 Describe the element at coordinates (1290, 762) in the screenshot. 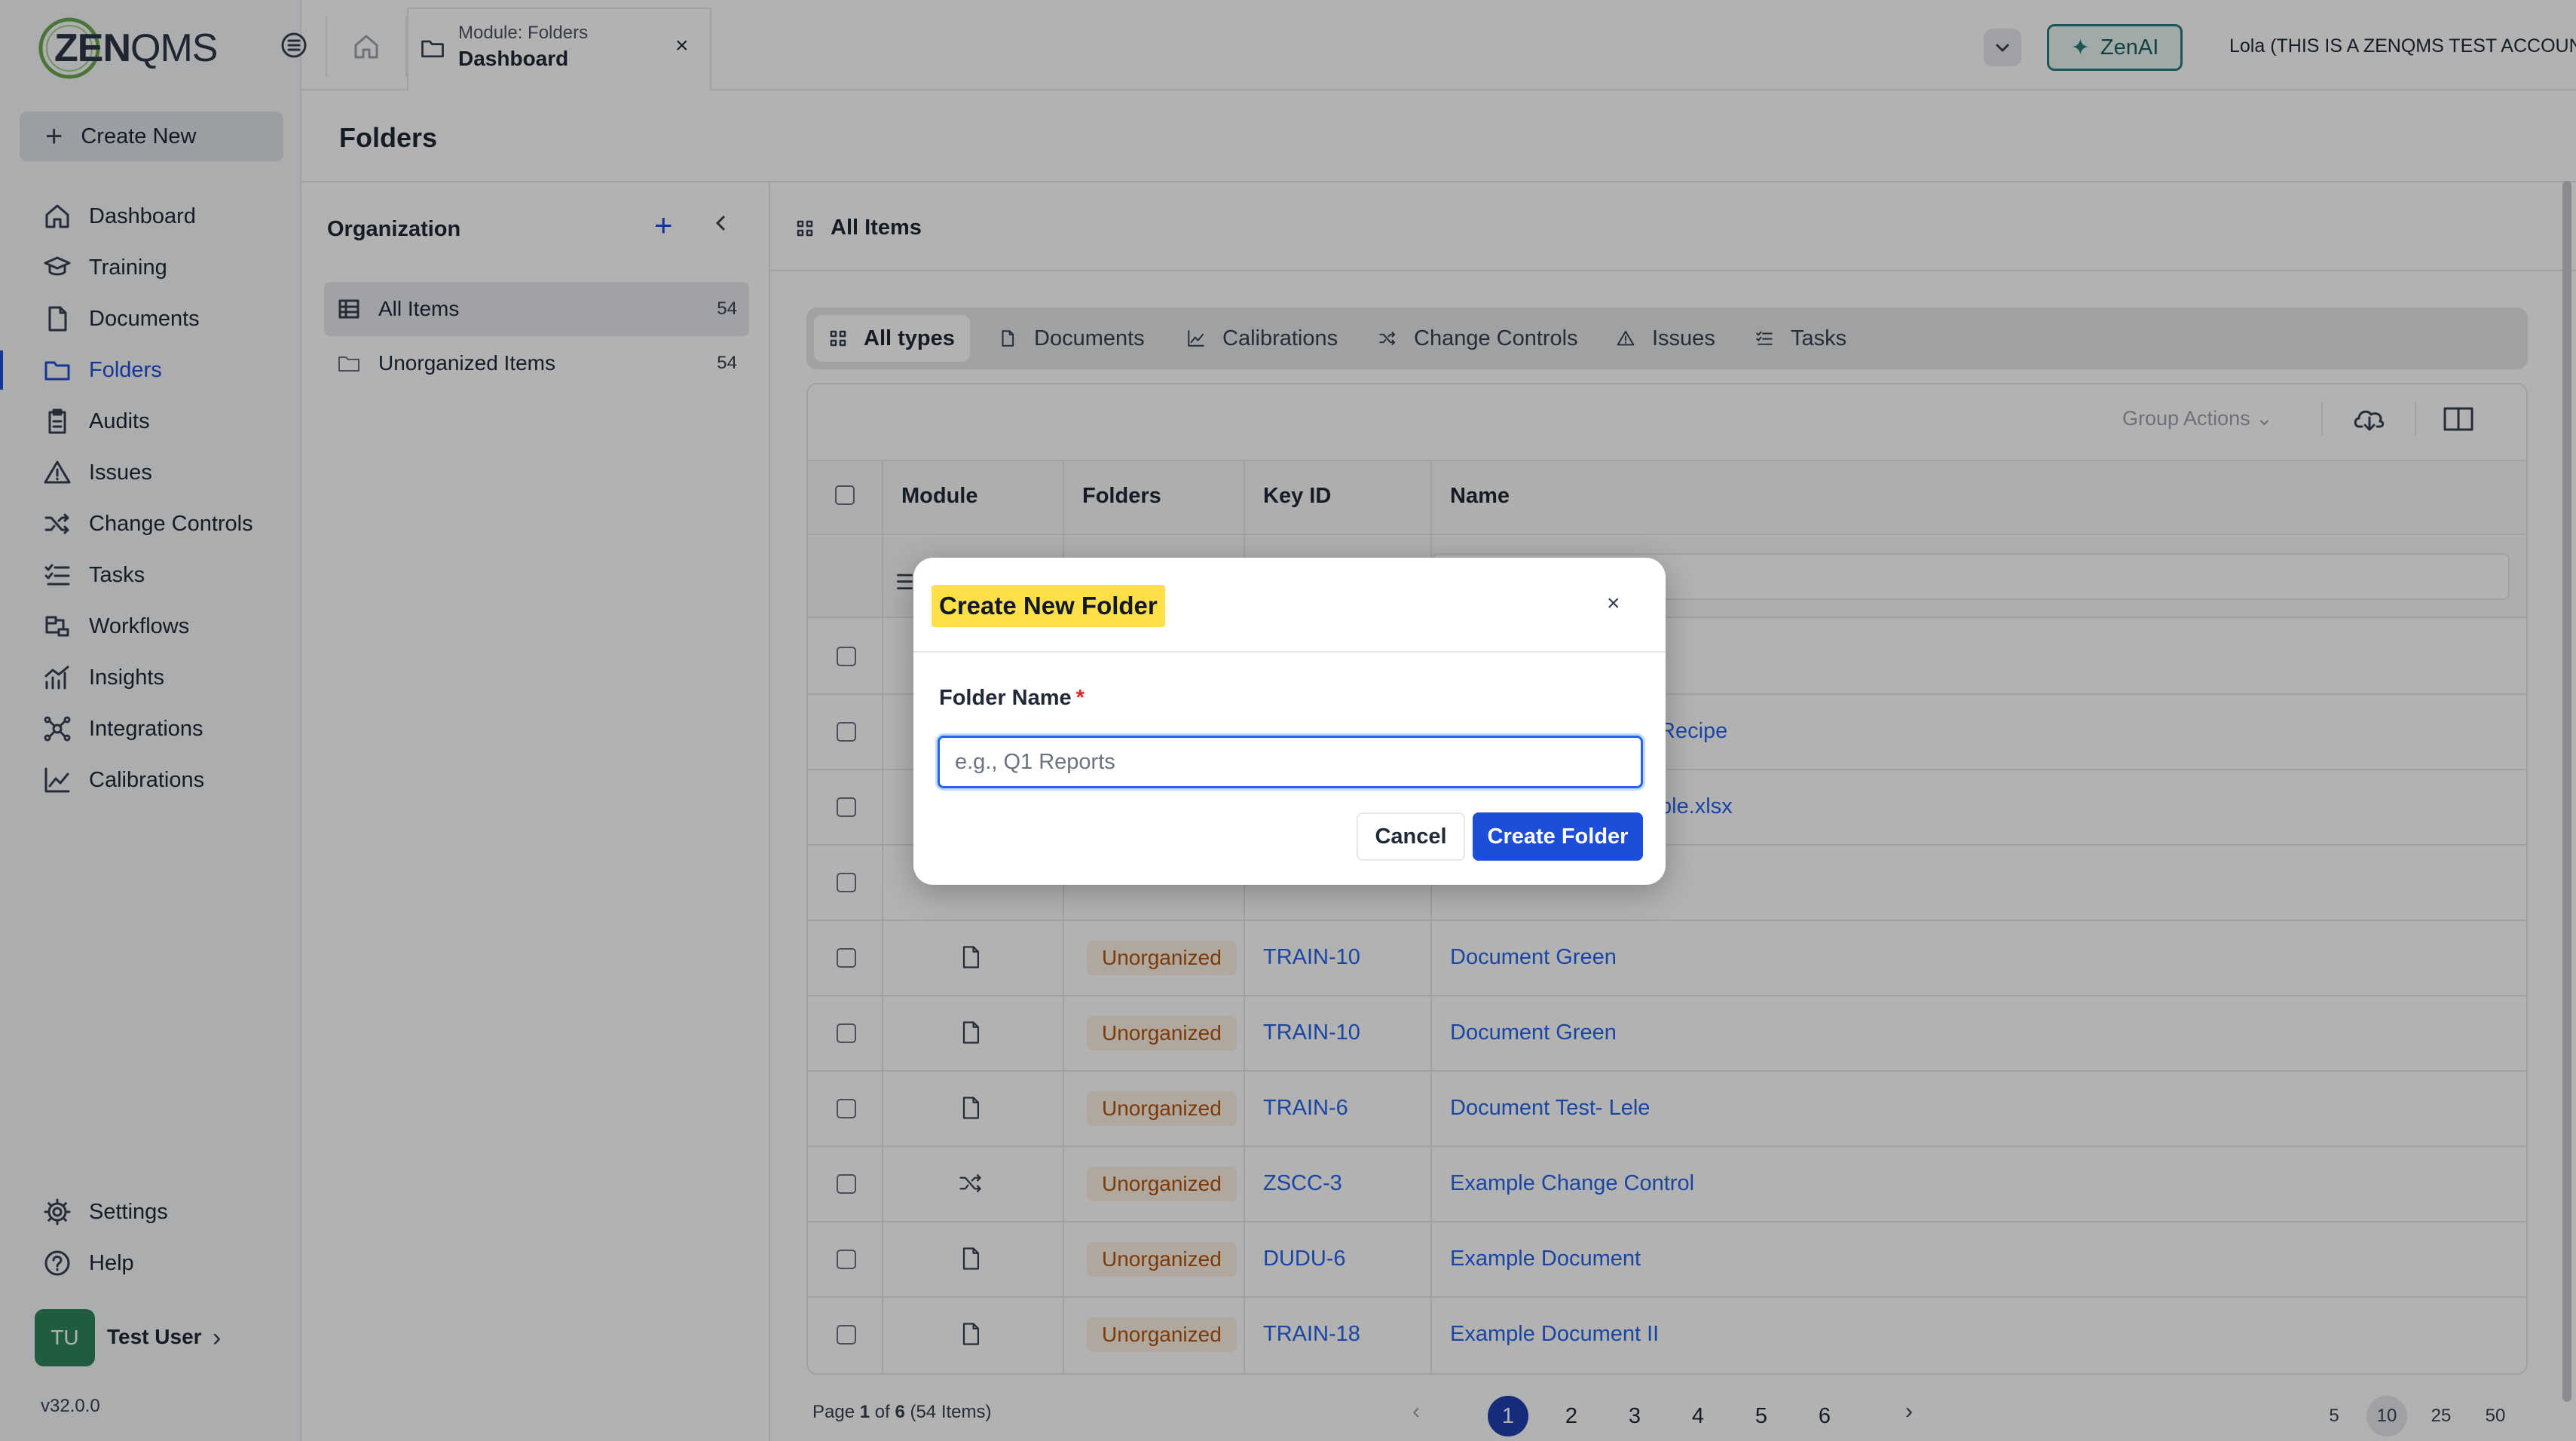

I see `folder-name-input` at that location.